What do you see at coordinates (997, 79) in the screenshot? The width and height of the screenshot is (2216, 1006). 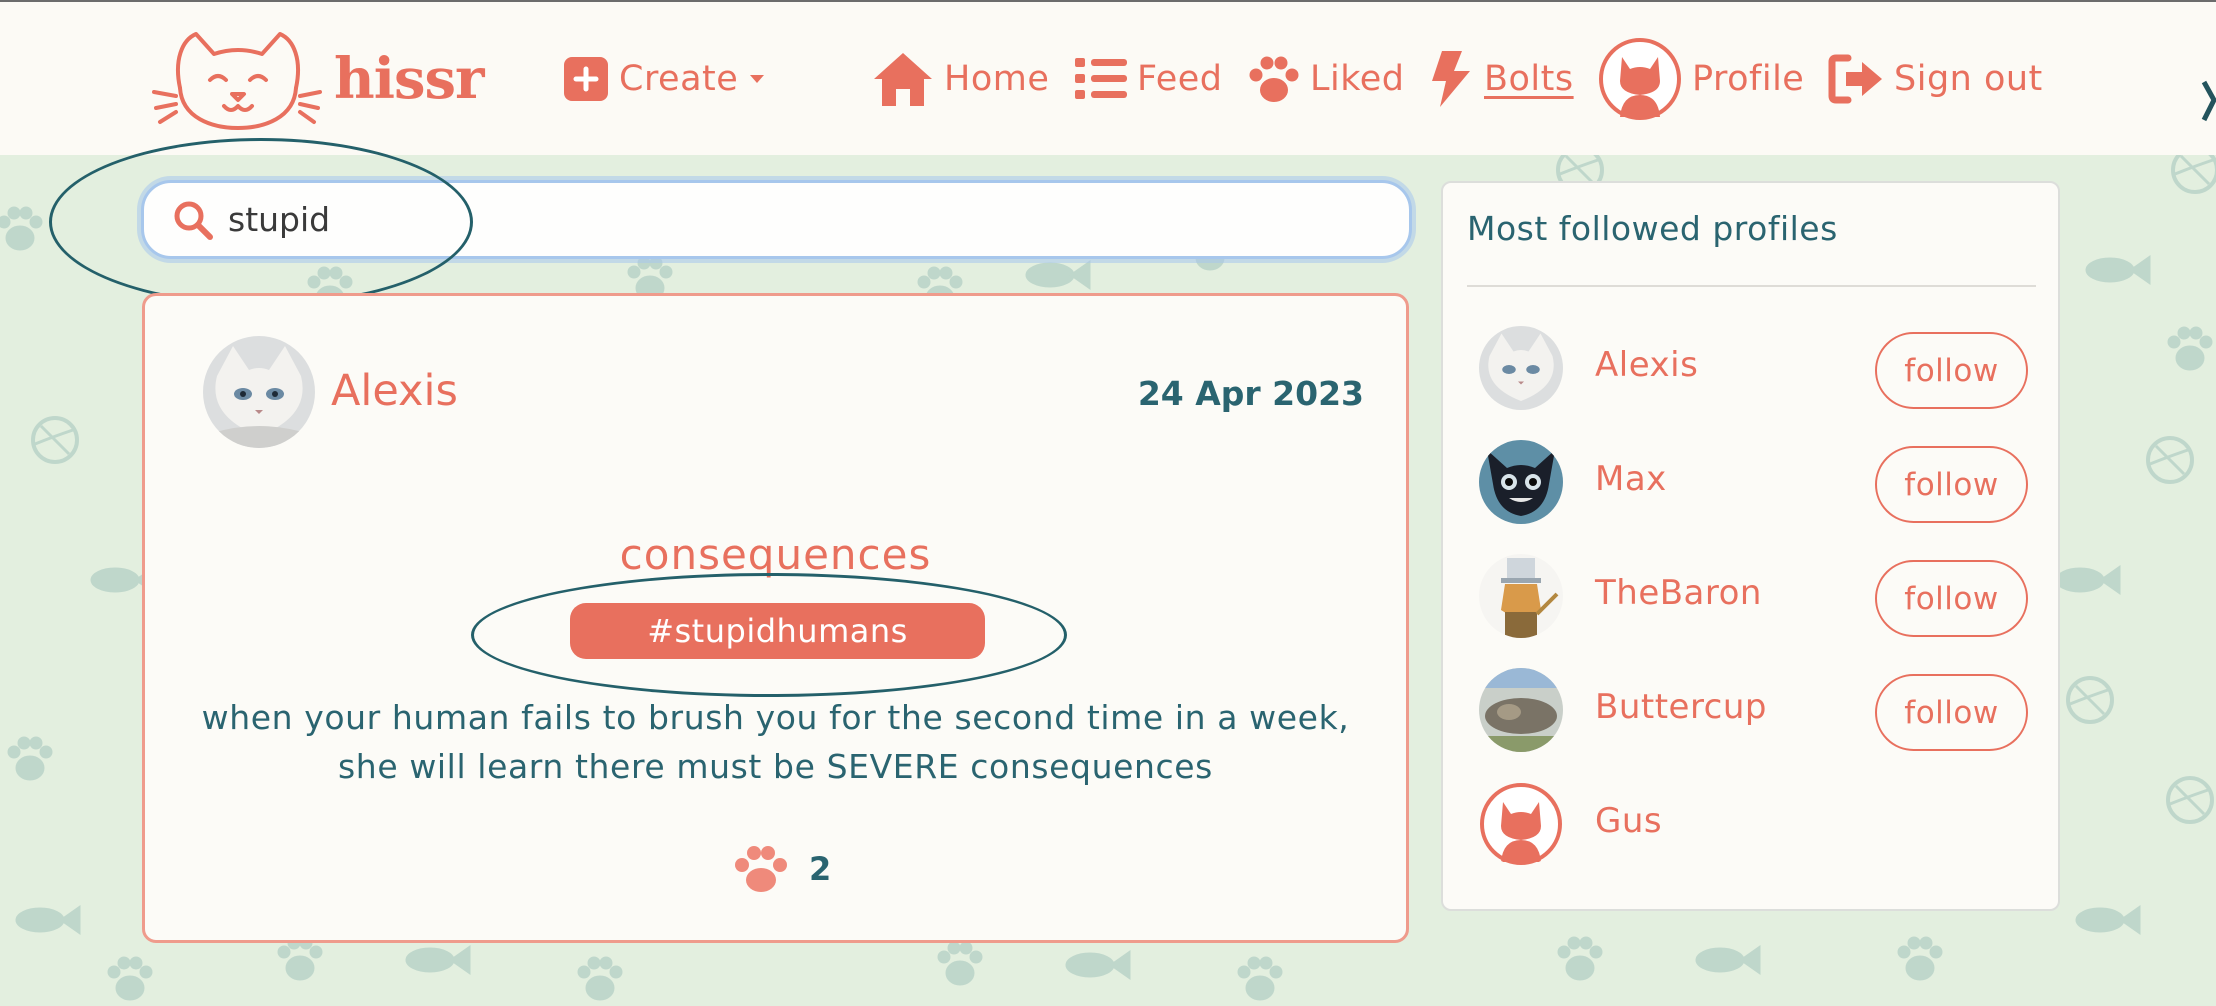 I see `nav-home-label: Home` at bounding box center [997, 79].